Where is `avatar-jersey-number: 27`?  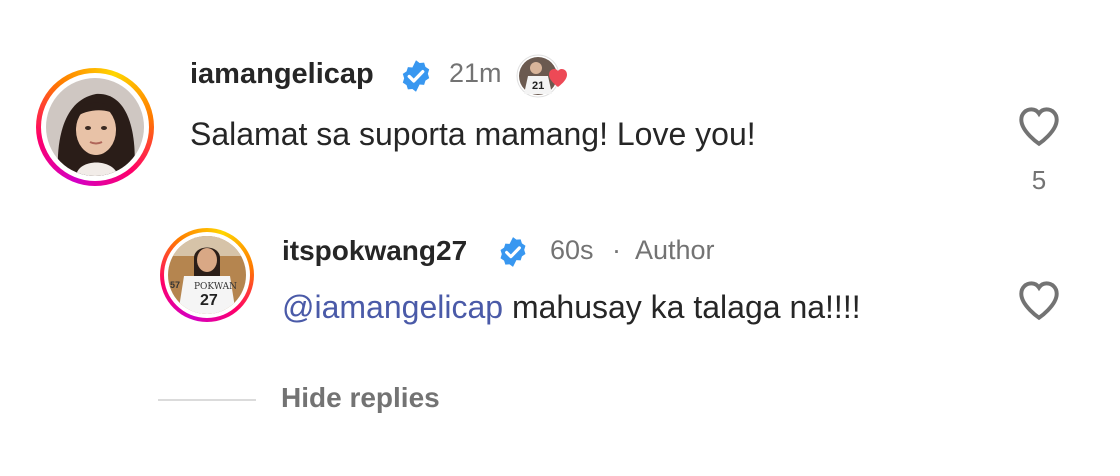 avatar-jersey-number: 27 is located at coordinates (209, 300).